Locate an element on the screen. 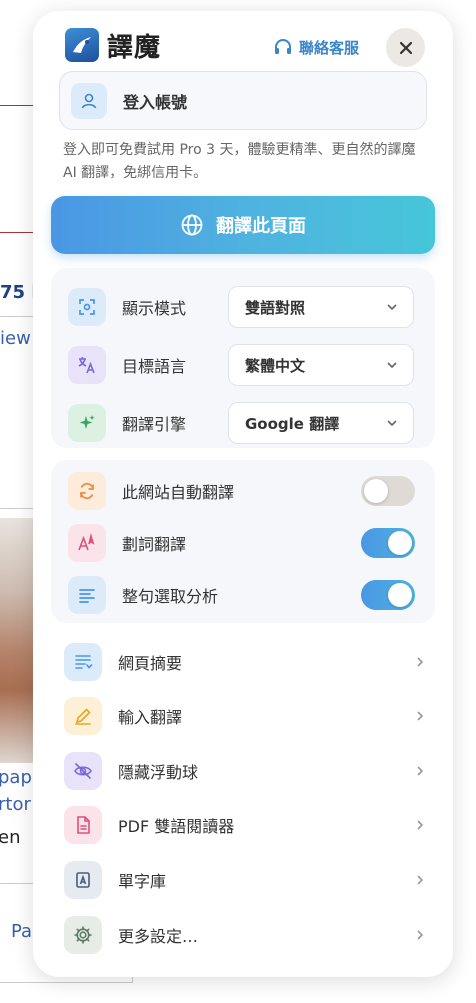 This screenshot has width=476, height=1003. target-language-select: 繁體中文 is located at coordinates (321, 365).